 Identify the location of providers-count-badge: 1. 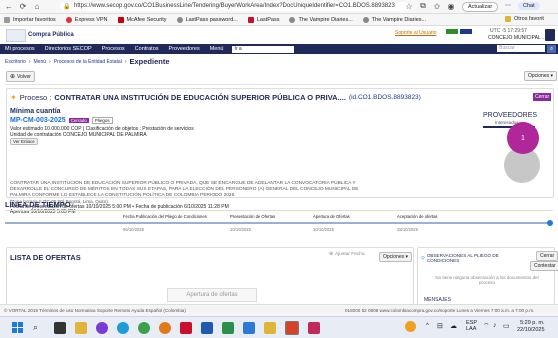
(523, 138).